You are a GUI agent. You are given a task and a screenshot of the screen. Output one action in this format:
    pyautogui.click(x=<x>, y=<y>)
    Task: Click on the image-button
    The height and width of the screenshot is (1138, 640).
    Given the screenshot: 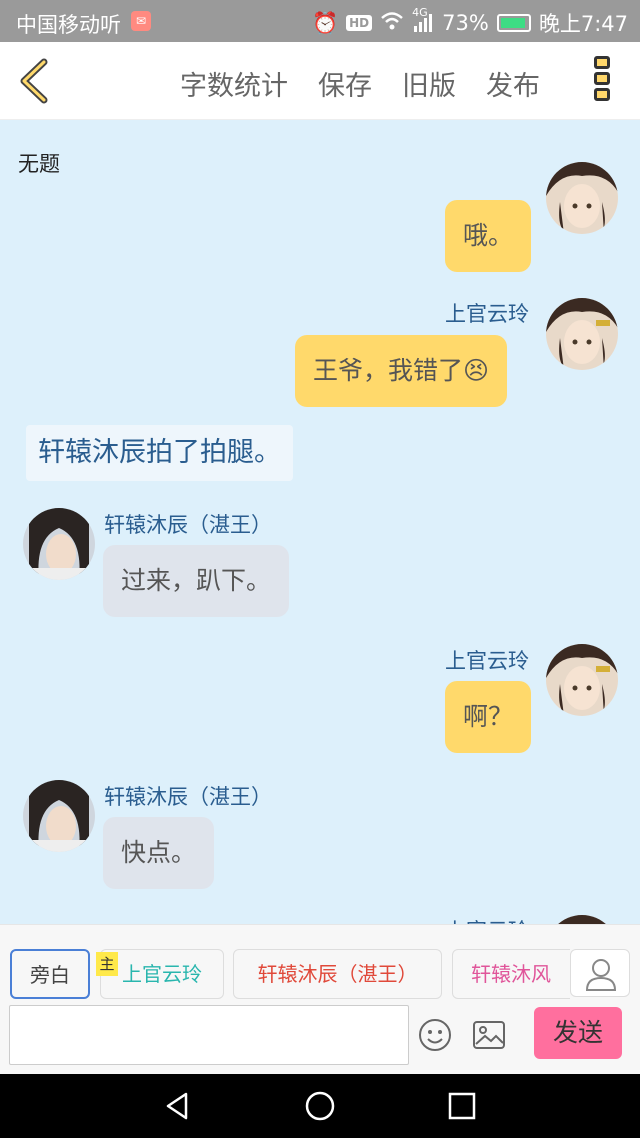 What is the action you would take?
    pyautogui.click(x=489, y=1035)
    